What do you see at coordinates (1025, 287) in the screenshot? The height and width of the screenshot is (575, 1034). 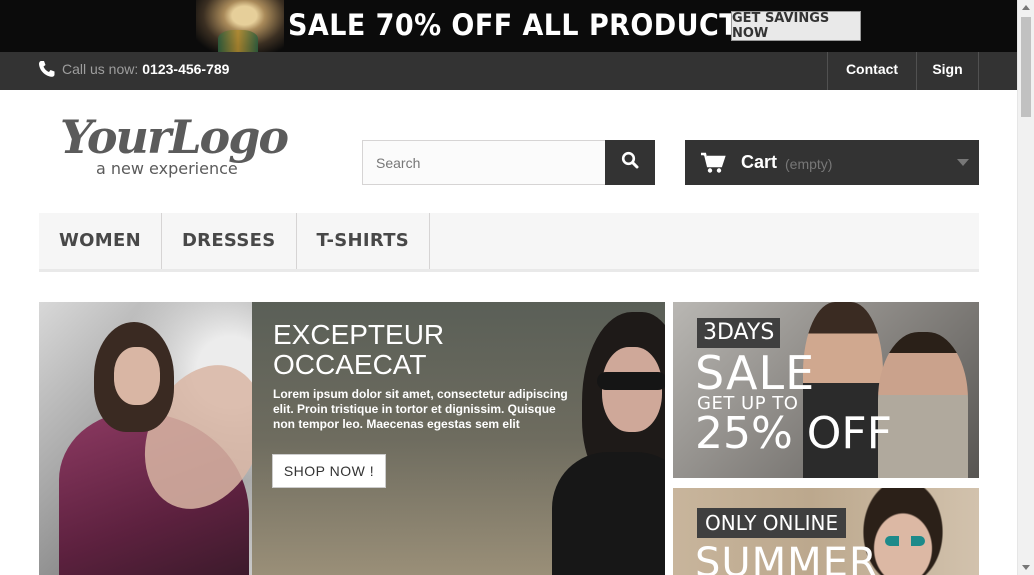 I see `vertical-scrollbar` at bounding box center [1025, 287].